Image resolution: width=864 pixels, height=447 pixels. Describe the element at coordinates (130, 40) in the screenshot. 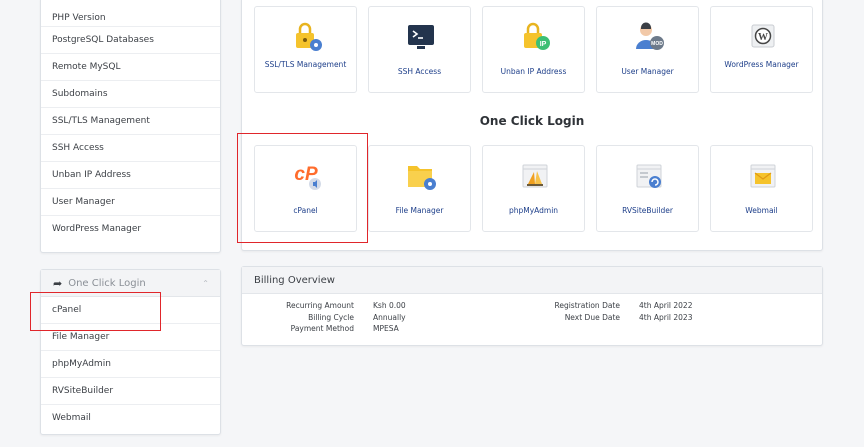

I see `sidebar-item-postgresql-databases: PostgreSQL Databases` at that location.